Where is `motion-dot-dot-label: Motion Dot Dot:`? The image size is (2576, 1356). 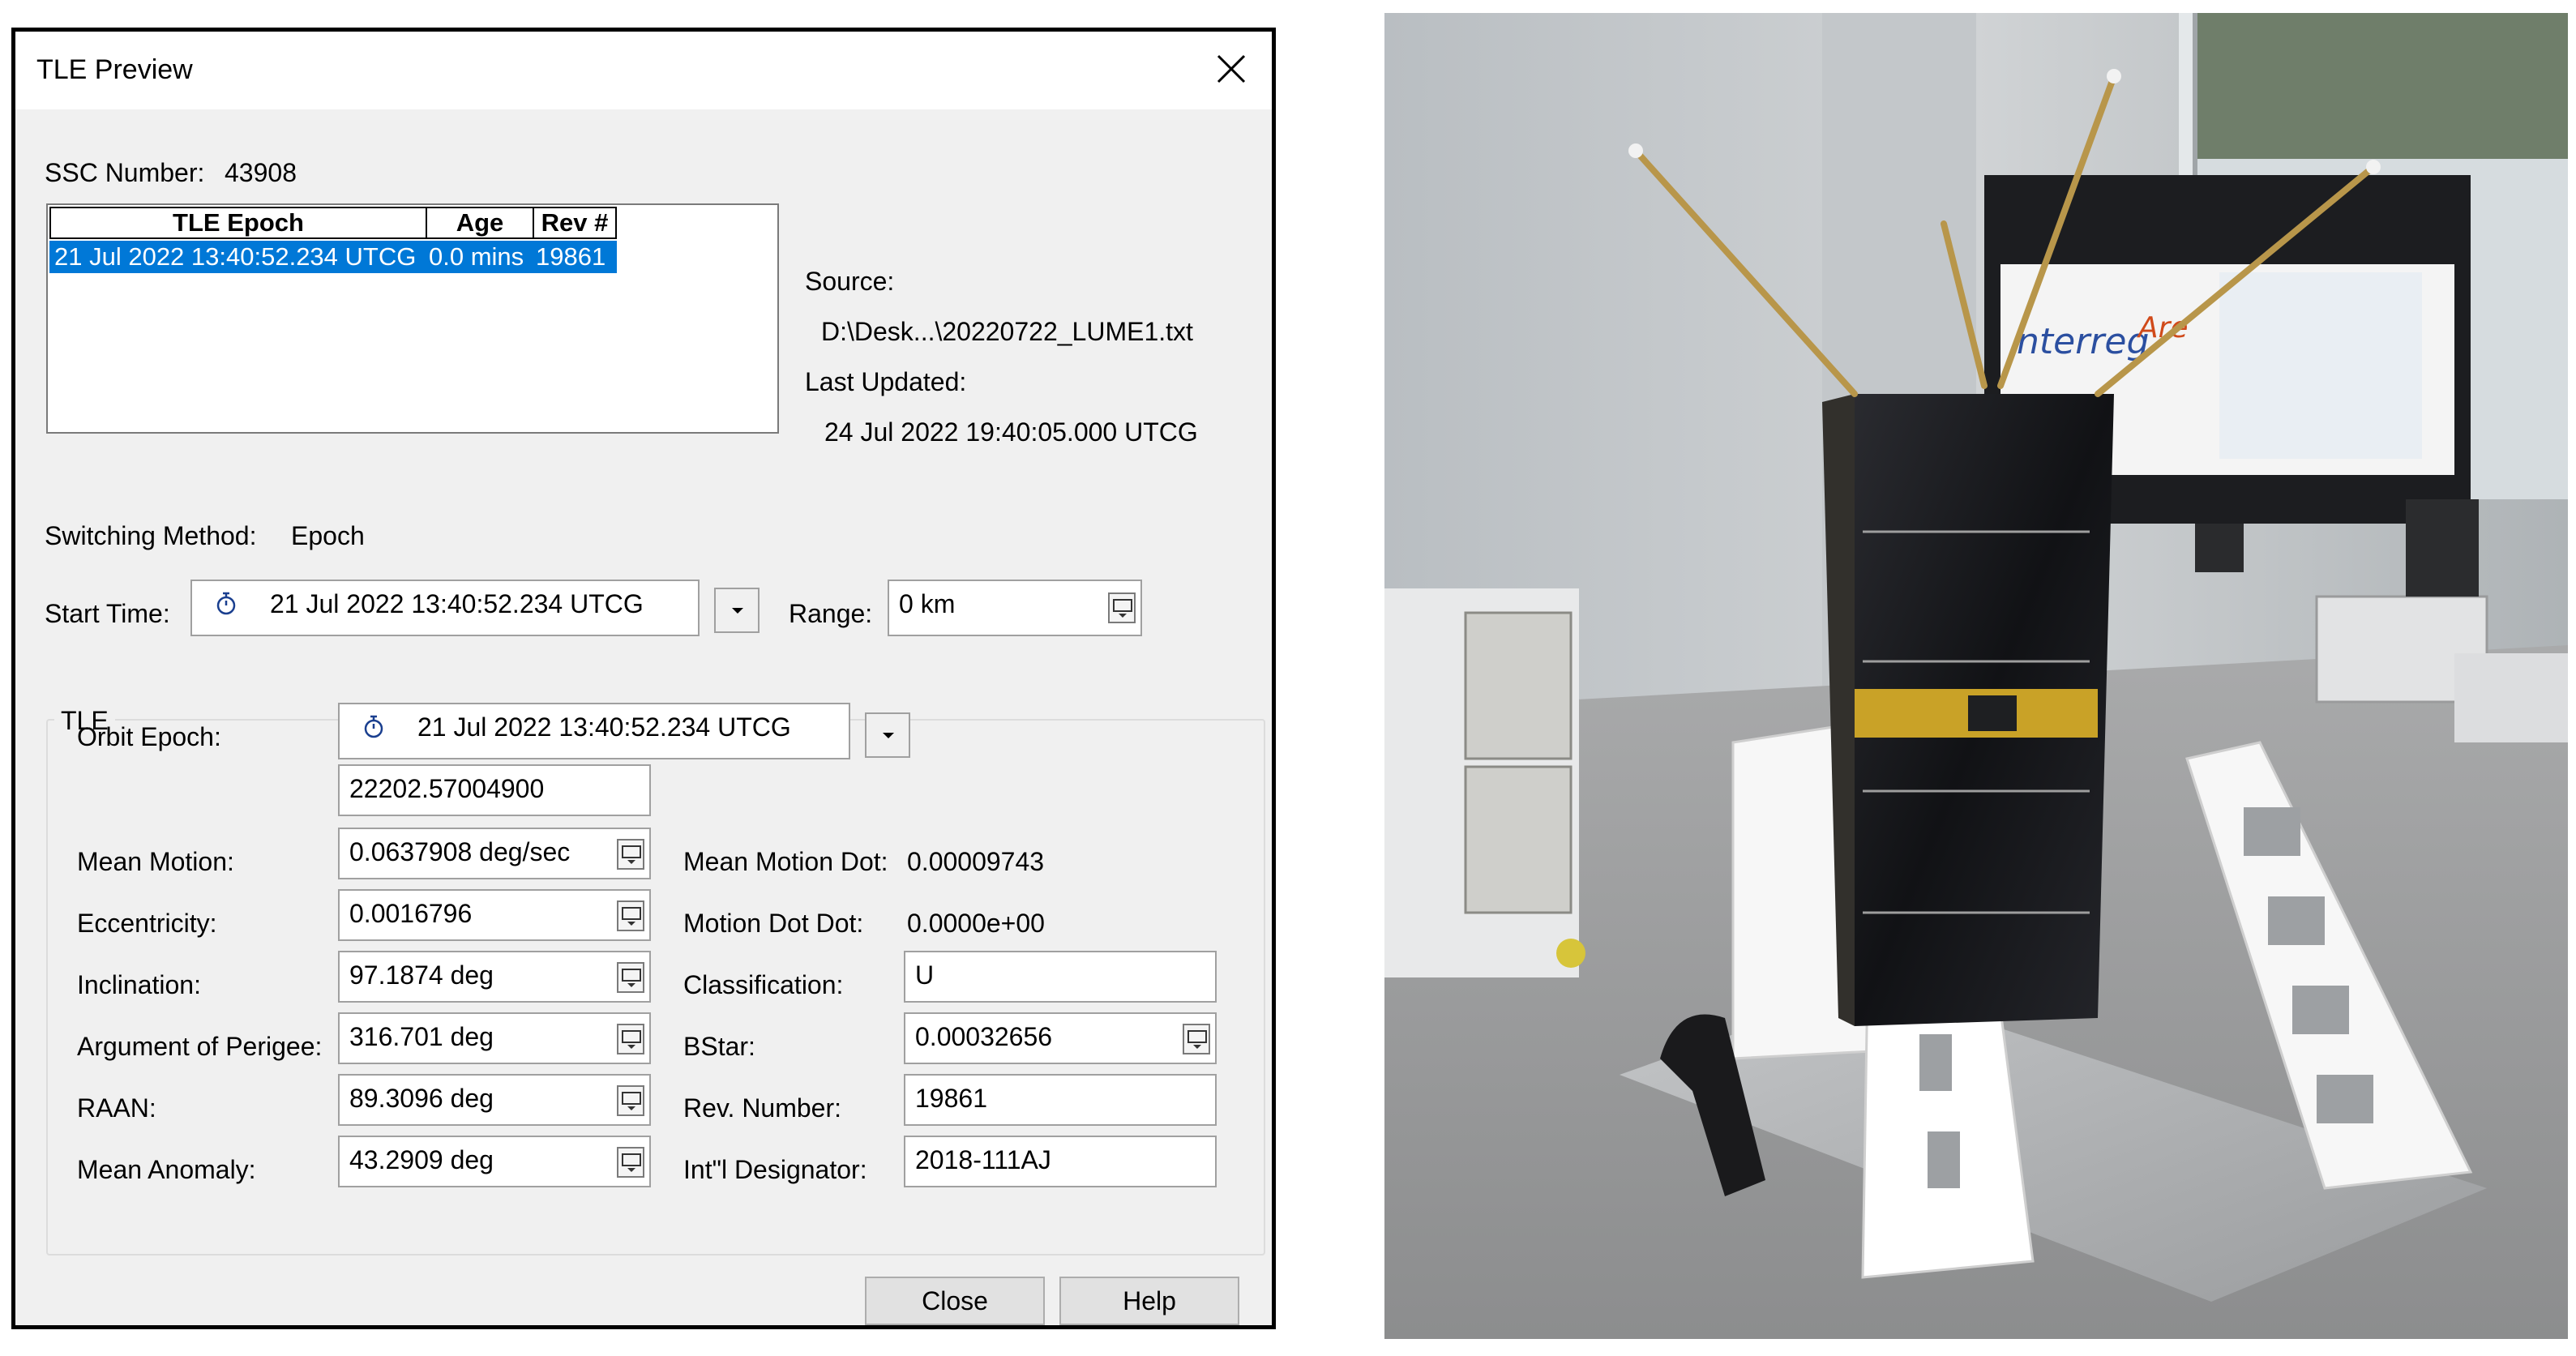
motion-dot-dot-label: Motion Dot Dot: is located at coordinates (773, 923).